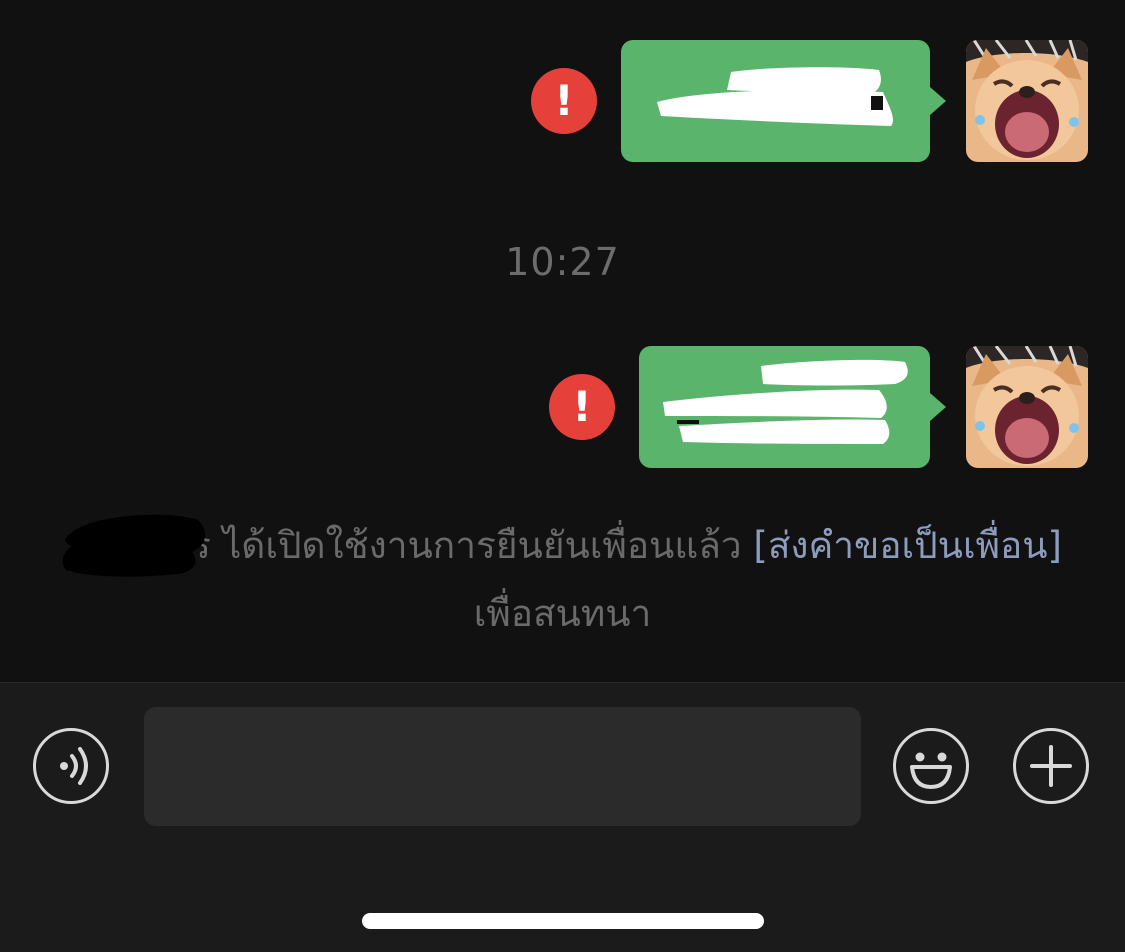 The width and height of the screenshot is (1125, 952). What do you see at coordinates (931, 770) in the screenshot?
I see `emoji-icon` at bounding box center [931, 770].